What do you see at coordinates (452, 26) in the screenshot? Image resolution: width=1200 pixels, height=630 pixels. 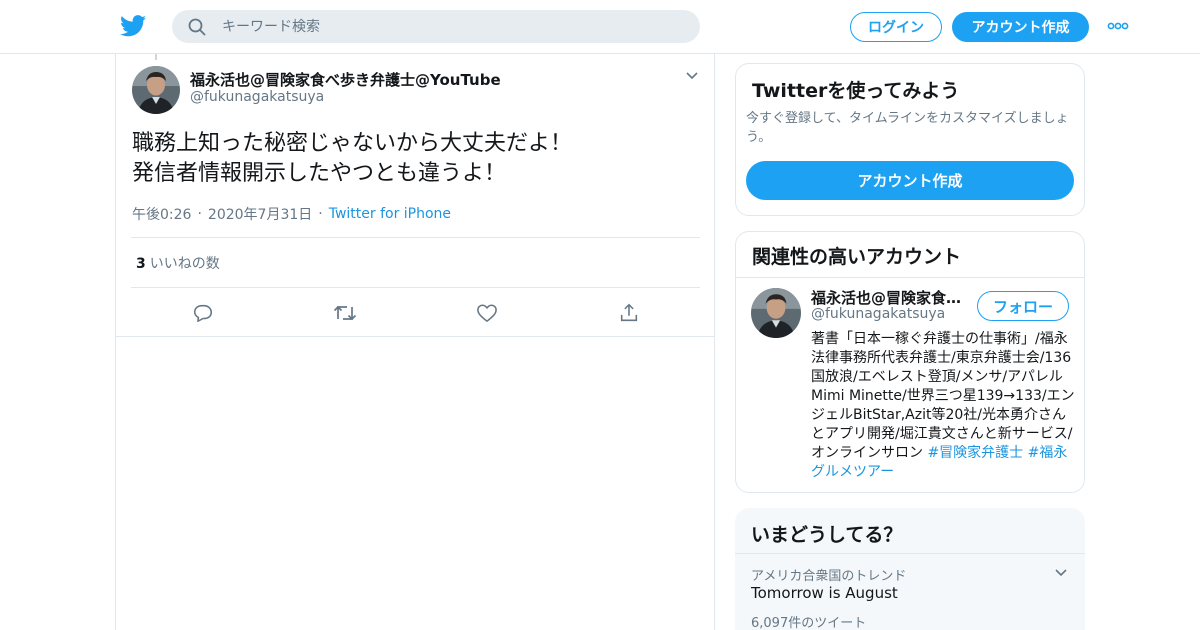 I see `search-input` at bounding box center [452, 26].